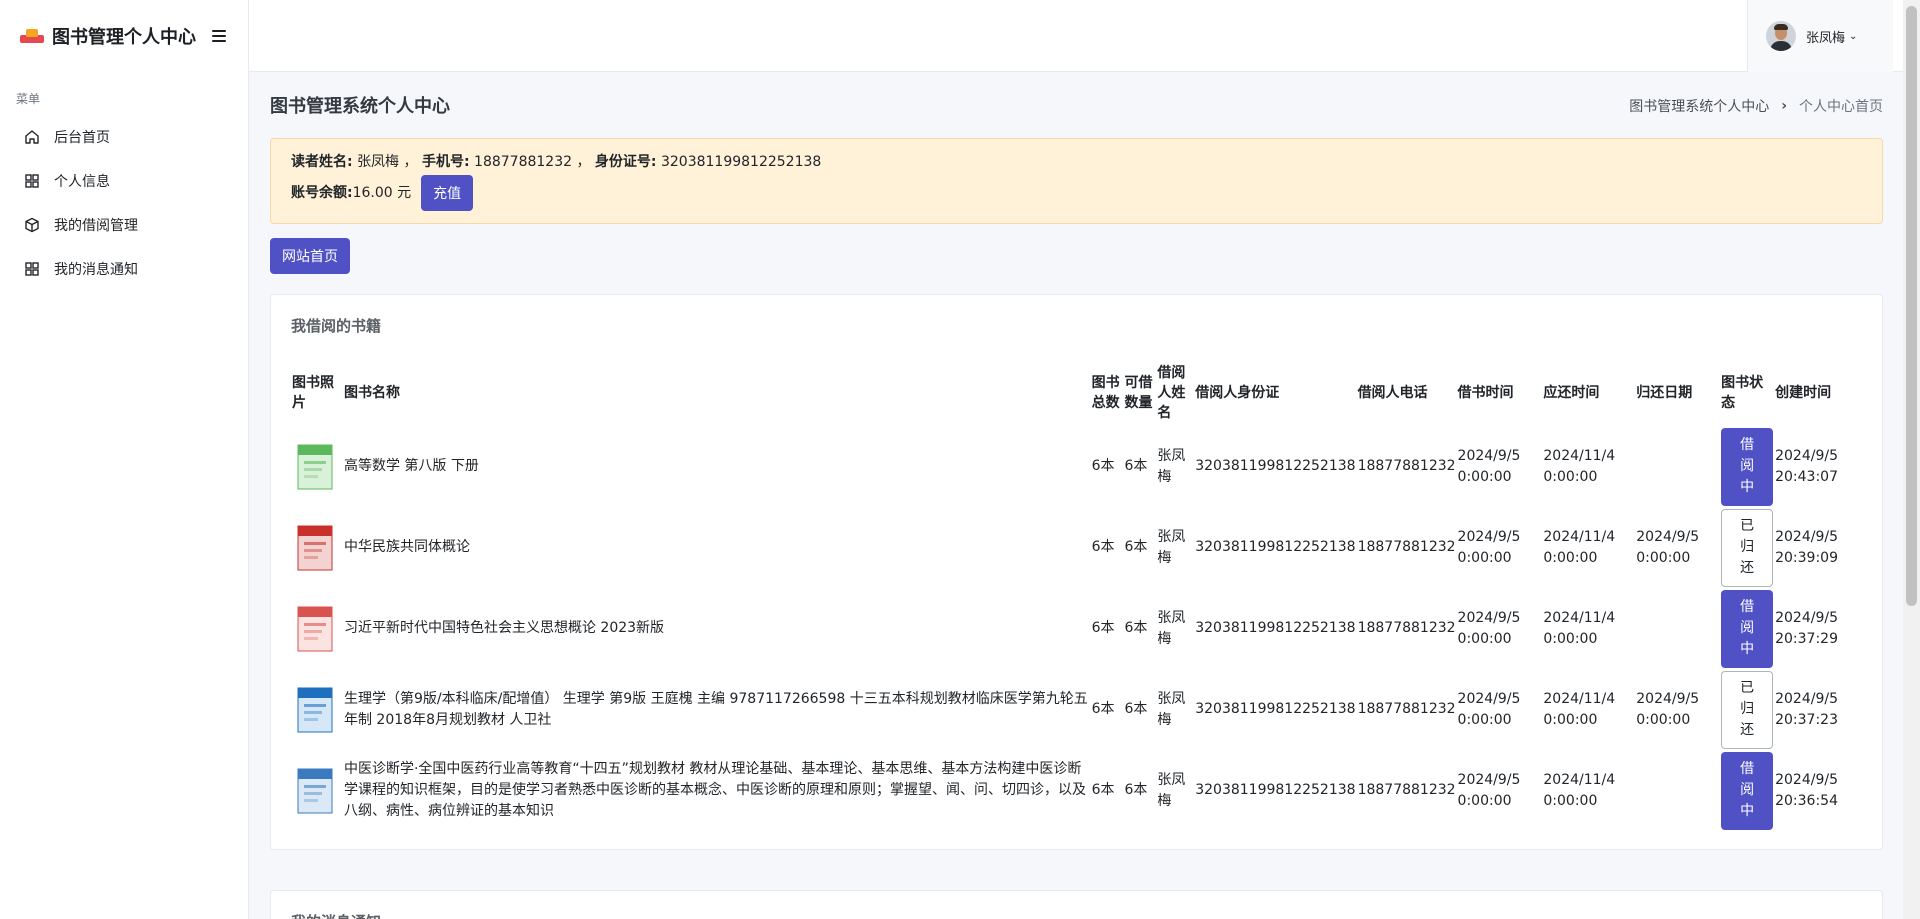 This screenshot has height=919, width=1920. I want to click on page-scrollbar, so click(1911, 459).